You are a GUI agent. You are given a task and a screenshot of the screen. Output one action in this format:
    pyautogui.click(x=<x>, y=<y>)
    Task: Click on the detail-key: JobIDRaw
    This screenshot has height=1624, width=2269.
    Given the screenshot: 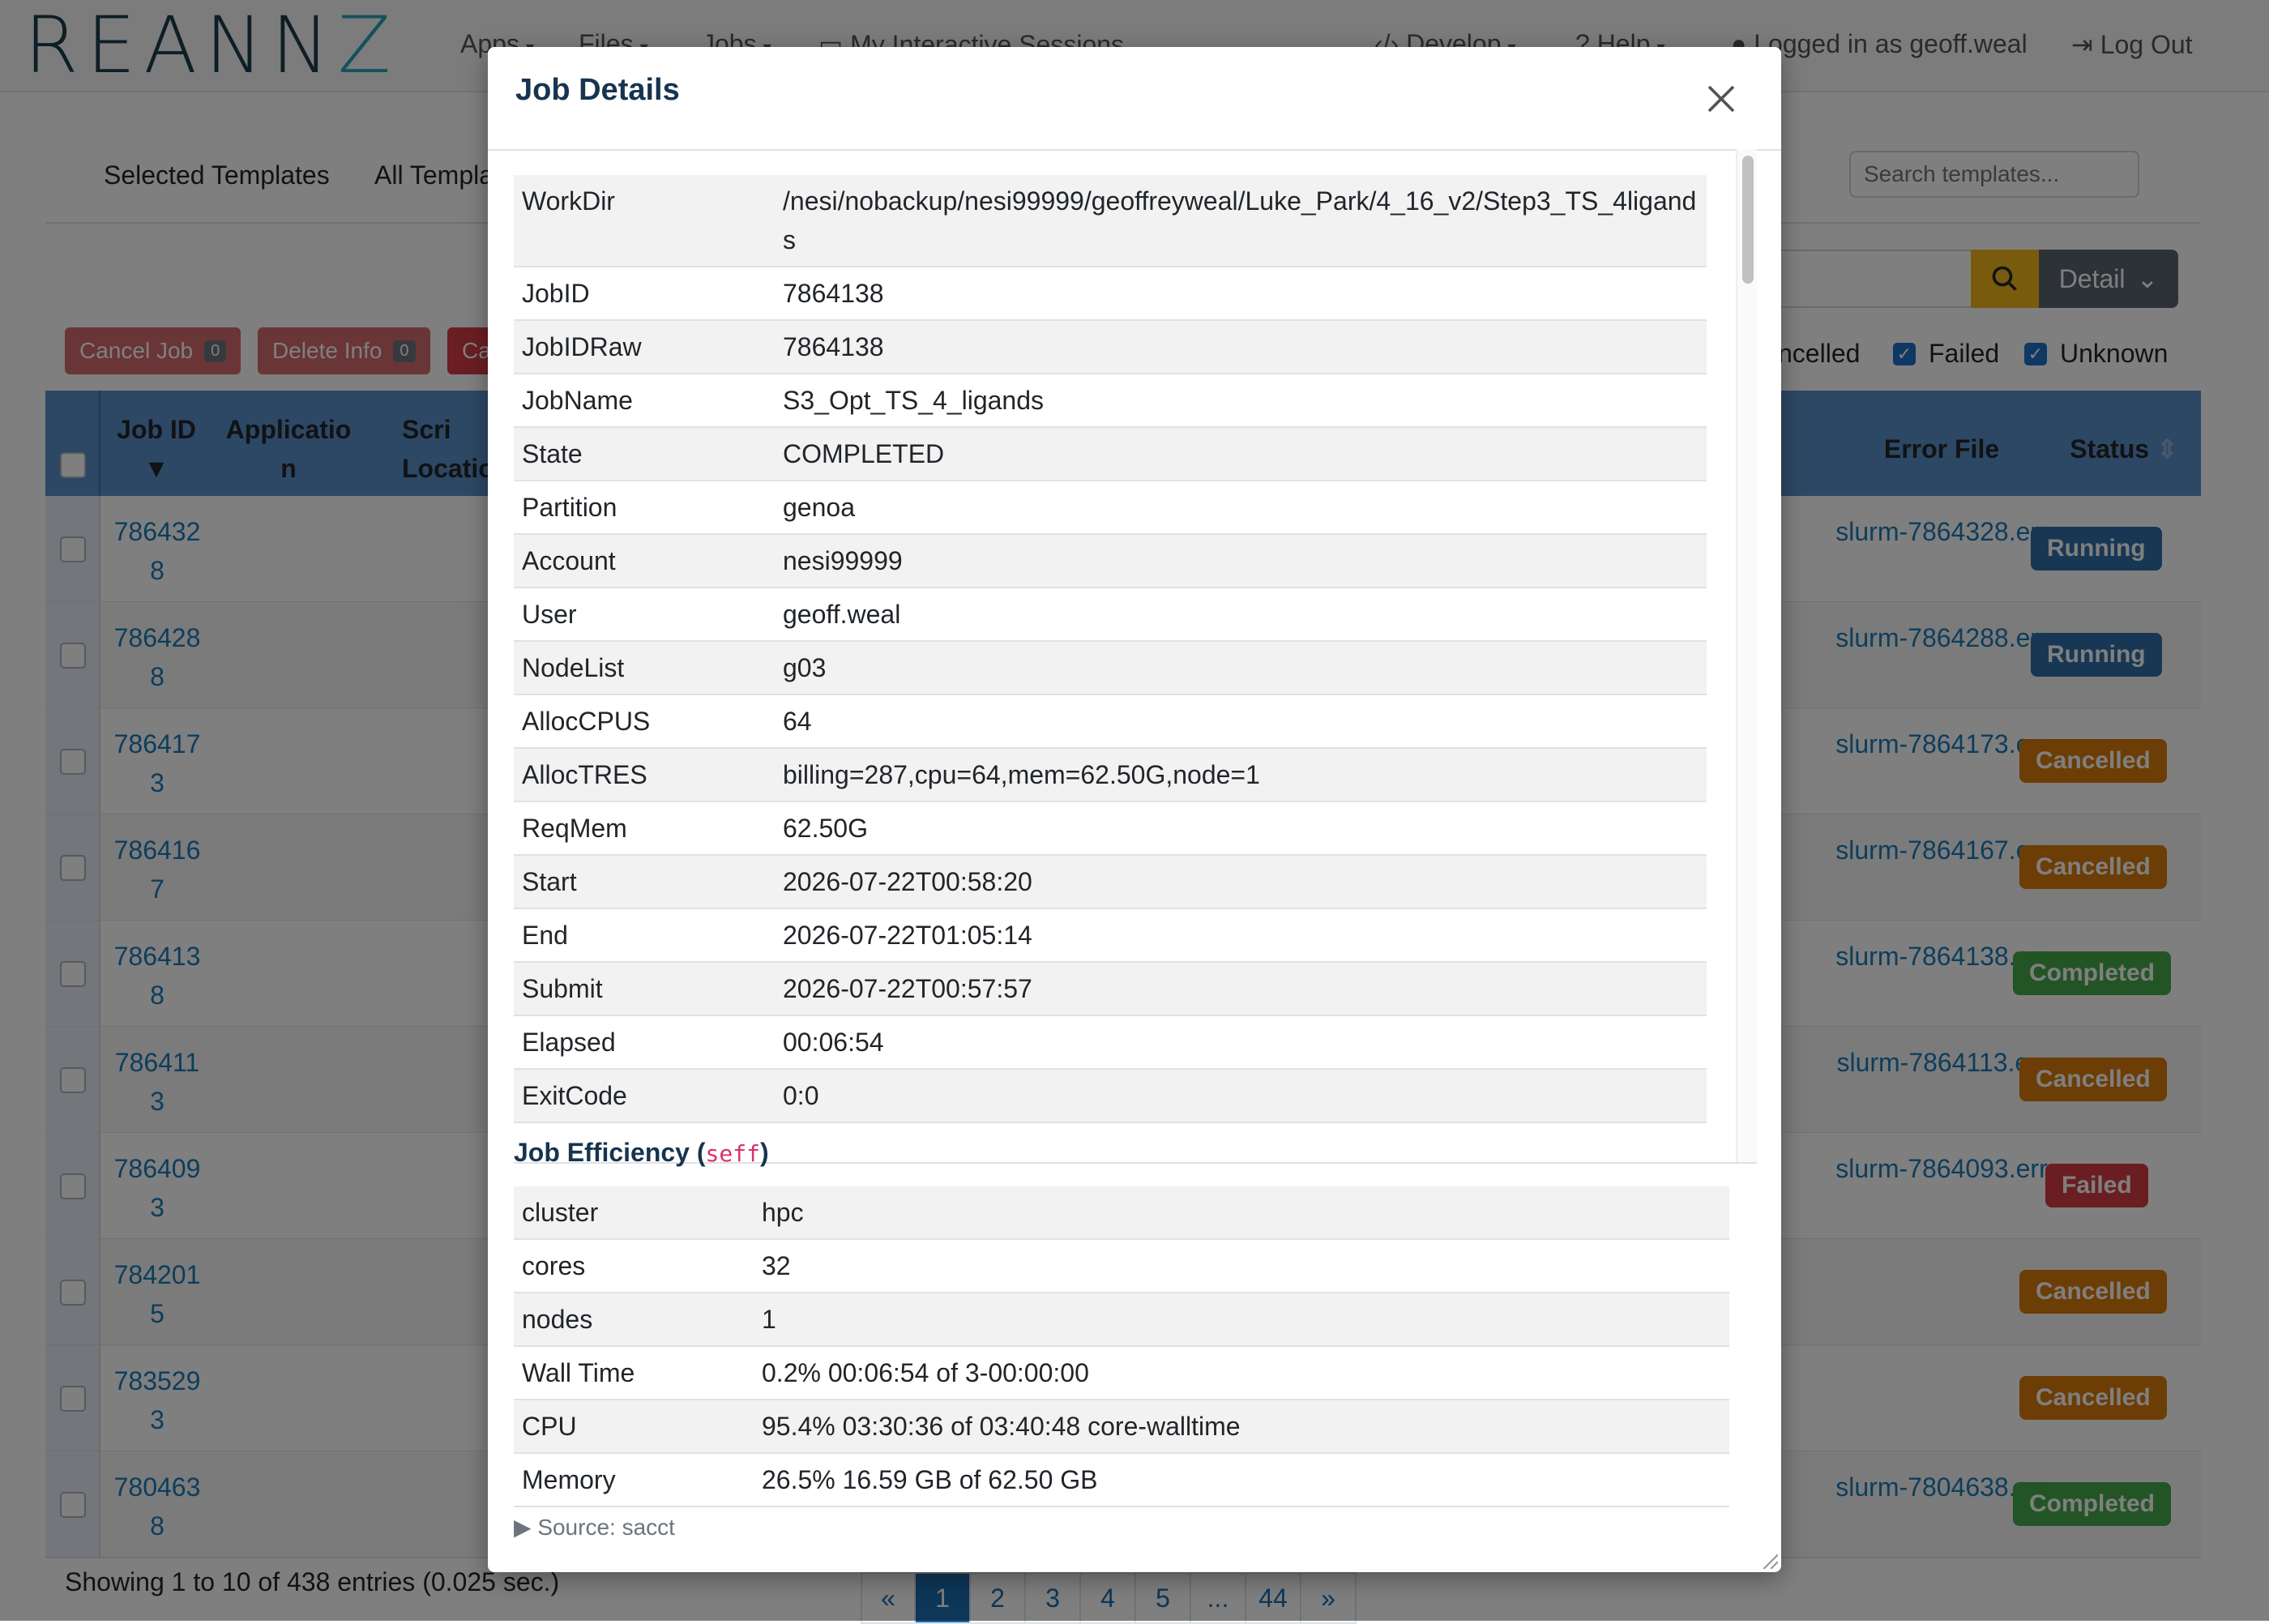 What is the action you would take?
    pyautogui.click(x=582, y=346)
    